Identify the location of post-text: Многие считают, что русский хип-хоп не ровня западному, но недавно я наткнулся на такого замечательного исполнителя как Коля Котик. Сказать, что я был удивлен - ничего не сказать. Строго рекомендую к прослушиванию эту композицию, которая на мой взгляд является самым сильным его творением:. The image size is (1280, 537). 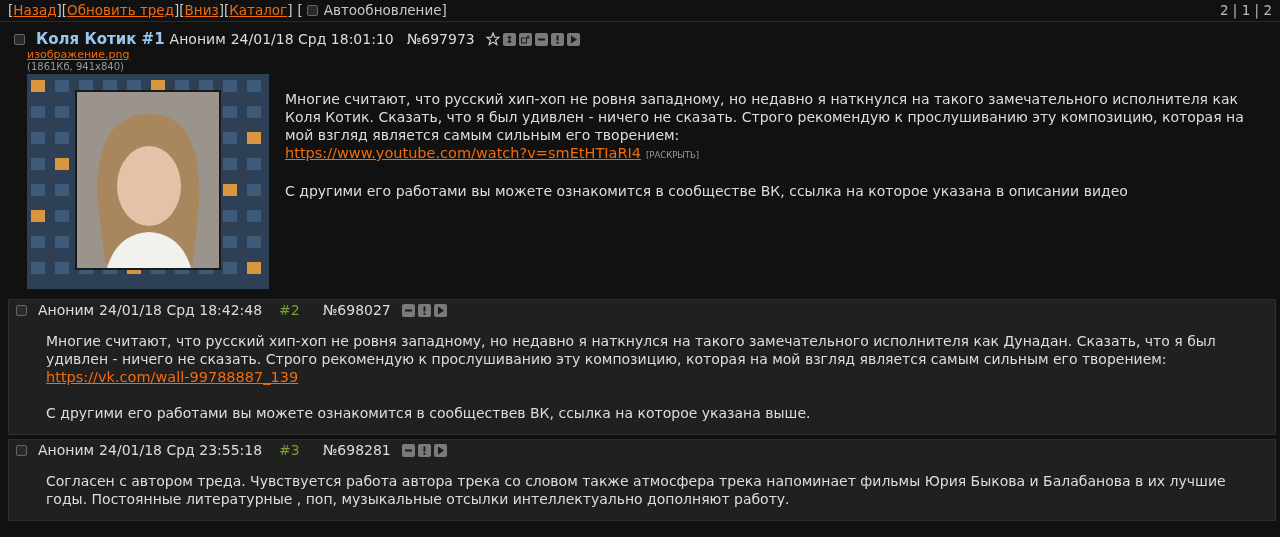
(765, 117).